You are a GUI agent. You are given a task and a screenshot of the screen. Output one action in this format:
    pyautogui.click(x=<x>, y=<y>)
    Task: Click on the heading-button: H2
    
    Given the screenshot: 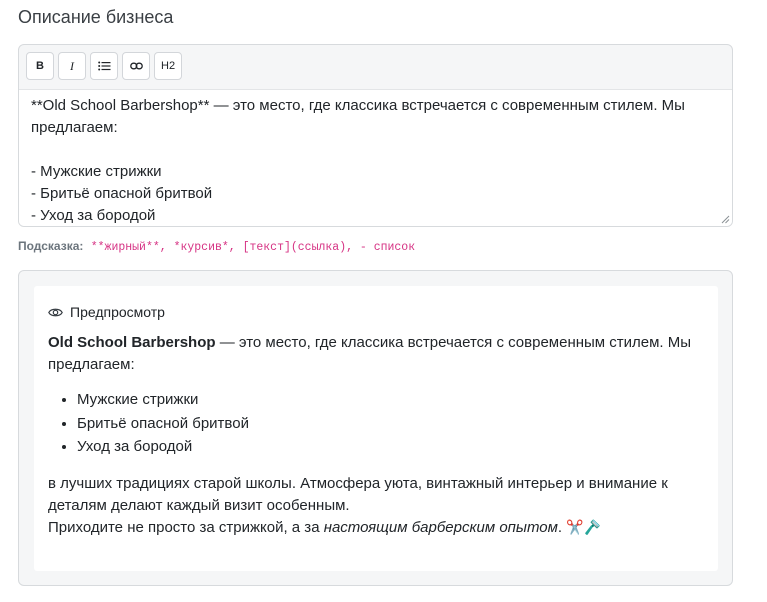 What is the action you would take?
    pyautogui.click(x=168, y=66)
    